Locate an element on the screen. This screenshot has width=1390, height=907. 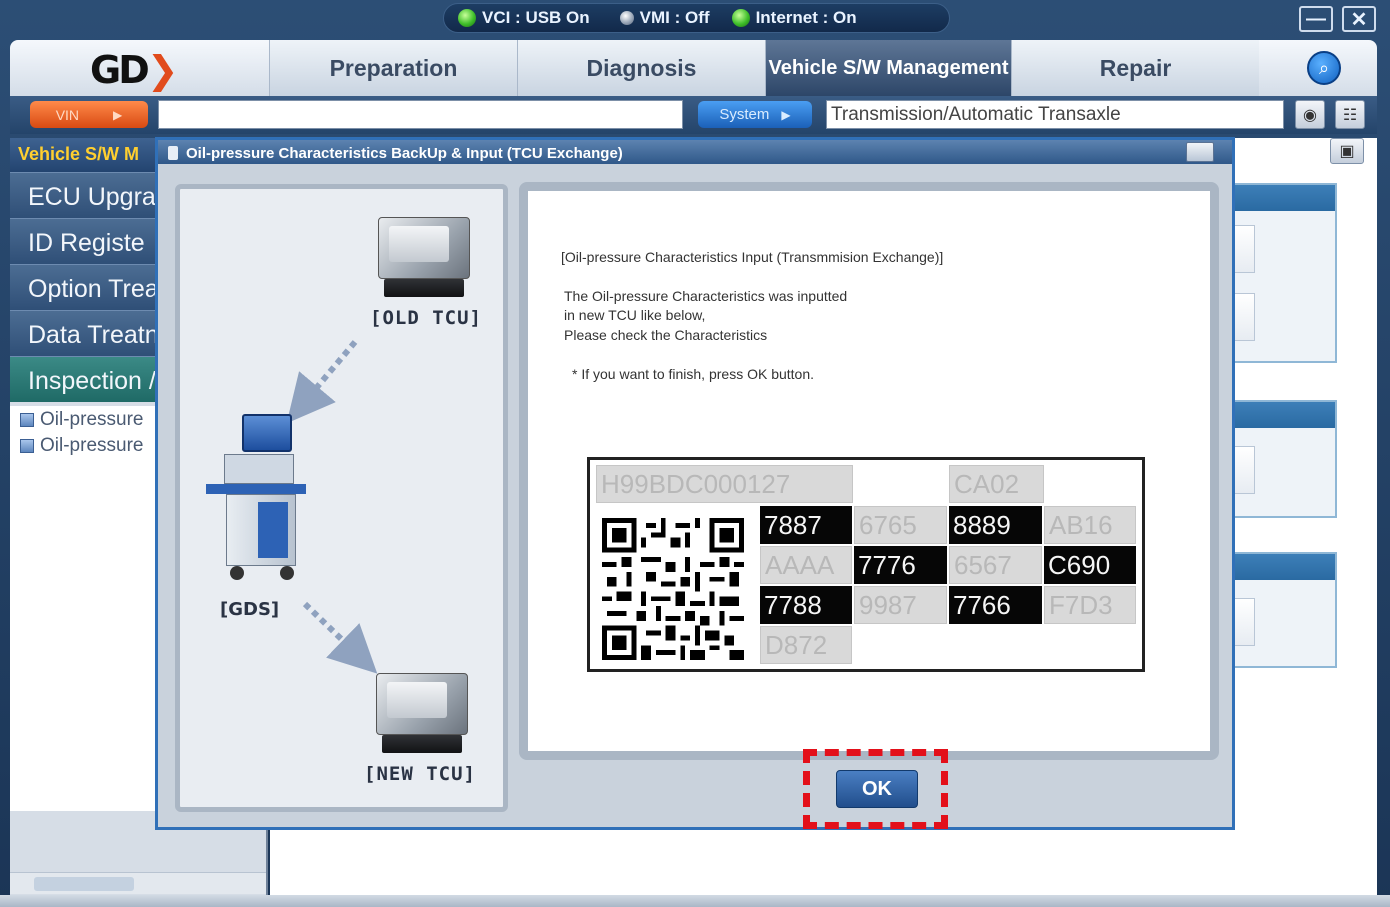
vmi-led-icon is located at coordinates (626, 18).